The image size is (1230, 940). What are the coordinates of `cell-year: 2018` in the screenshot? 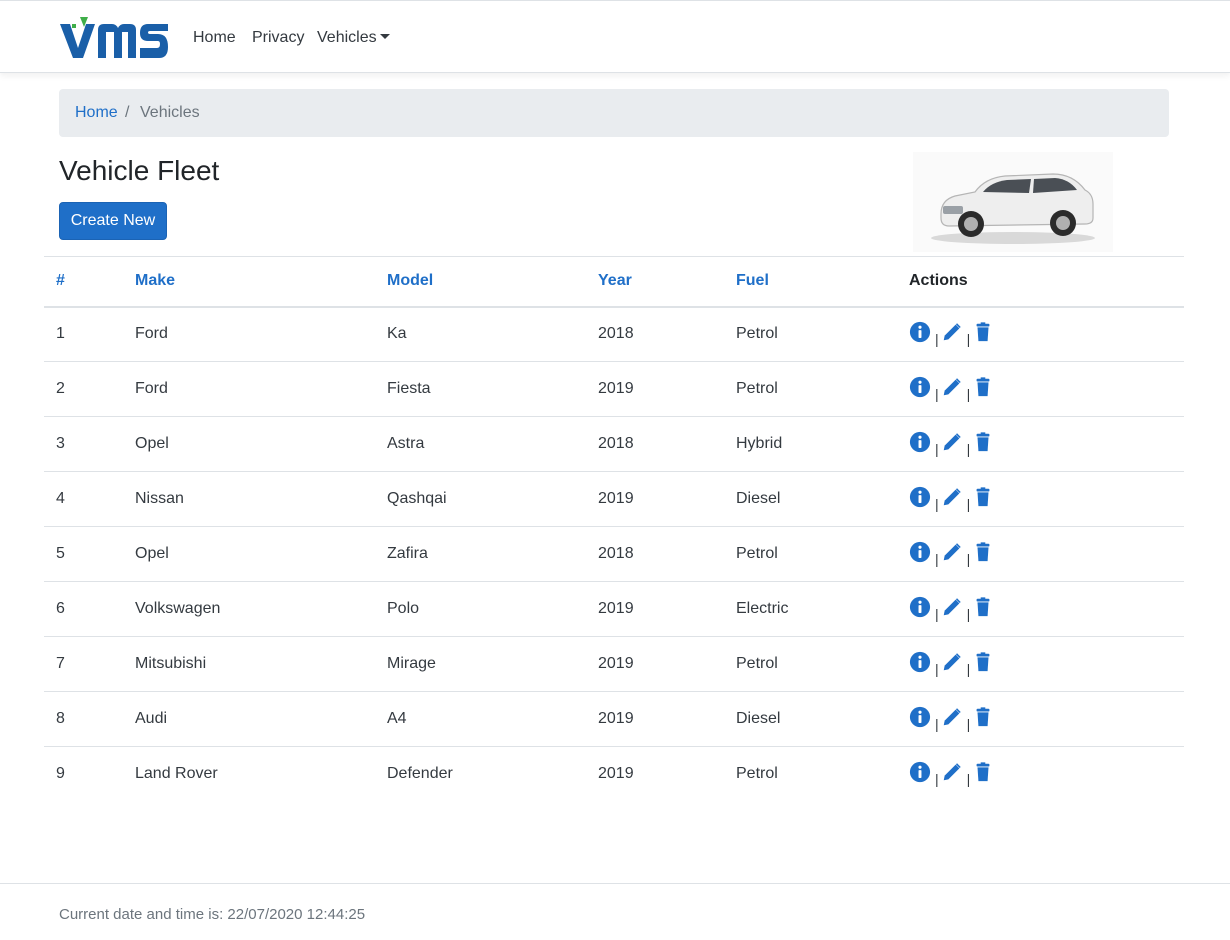 It's located at (655, 554).